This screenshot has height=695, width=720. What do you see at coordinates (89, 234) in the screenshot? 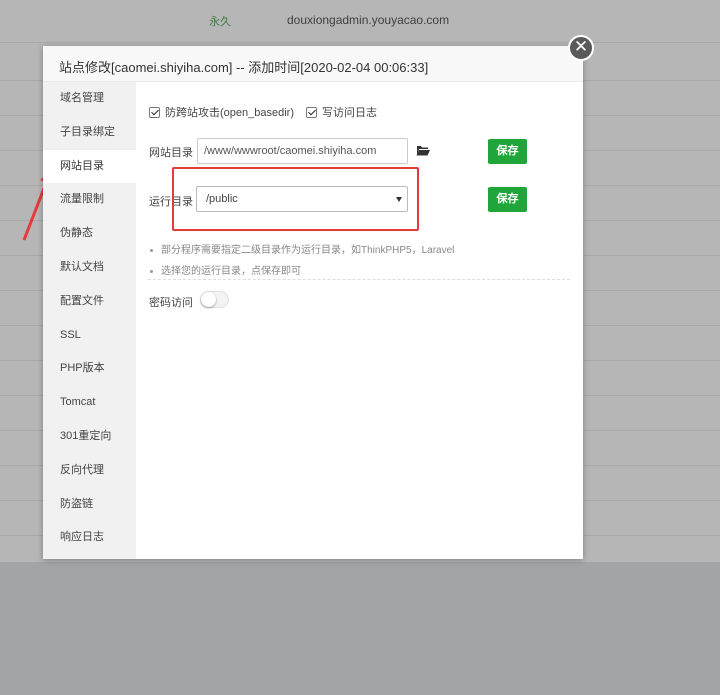
I see `sidebar-item-rewrite: 伪静态` at bounding box center [89, 234].